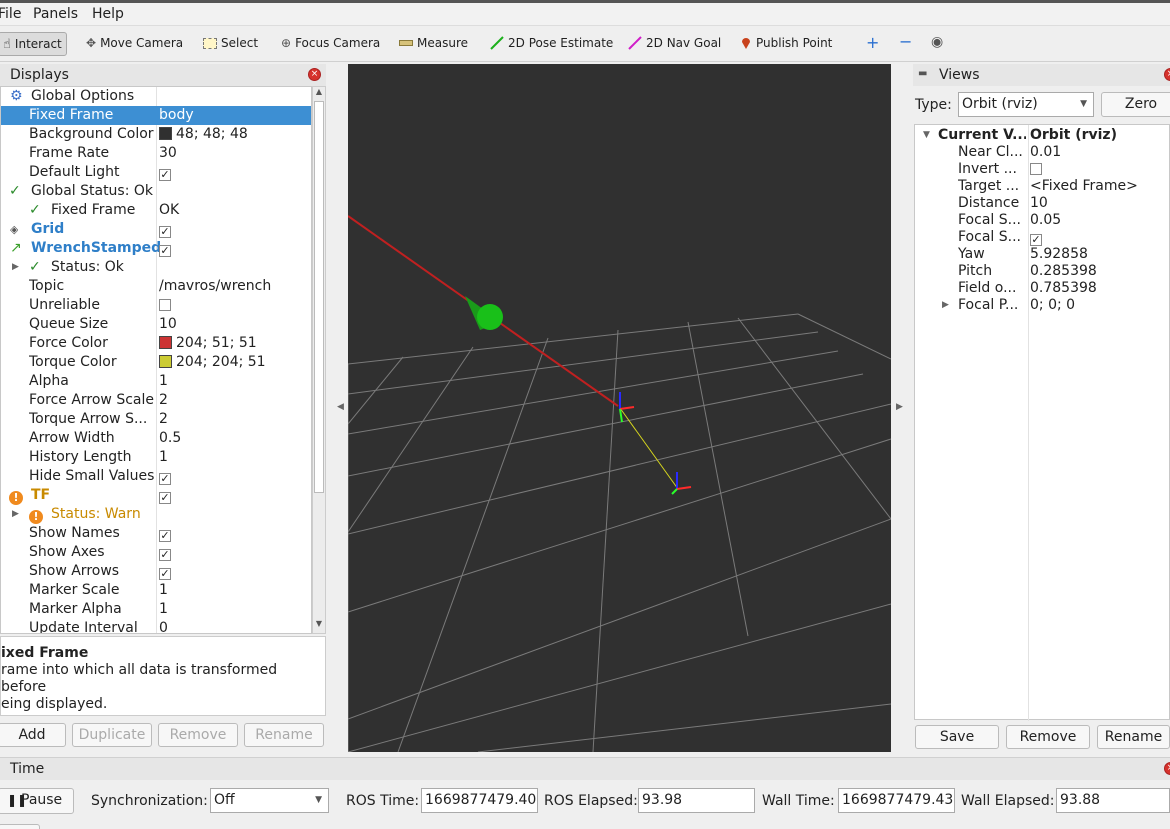  Describe the element at coordinates (216, 343) in the screenshot. I see `row-value: 204; 51; 51` at that location.